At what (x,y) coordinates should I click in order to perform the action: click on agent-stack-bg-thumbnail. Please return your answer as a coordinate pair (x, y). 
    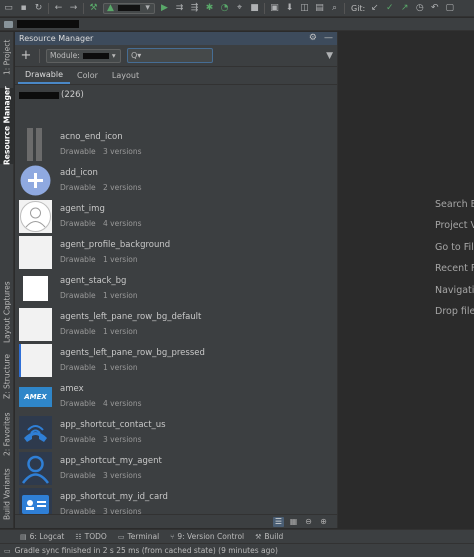
    Looking at the image, I should click on (35, 288).